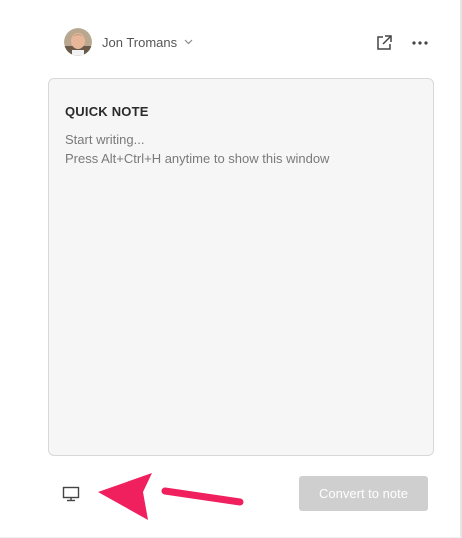 The height and width of the screenshot is (538, 462). I want to click on monitor-icon, so click(71, 494).